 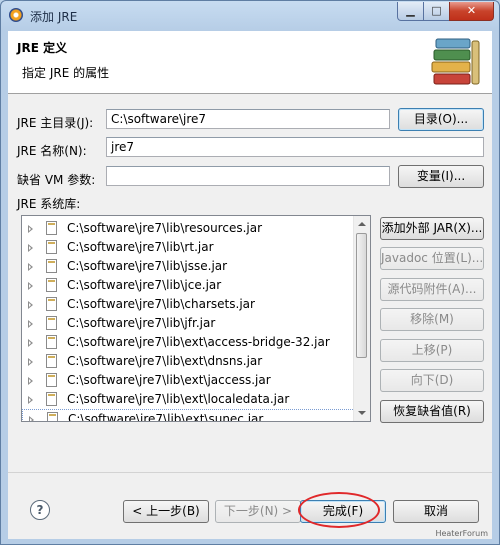 What do you see at coordinates (295, 147) in the screenshot?
I see `jre-name-input: jre7` at bounding box center [295, 147].